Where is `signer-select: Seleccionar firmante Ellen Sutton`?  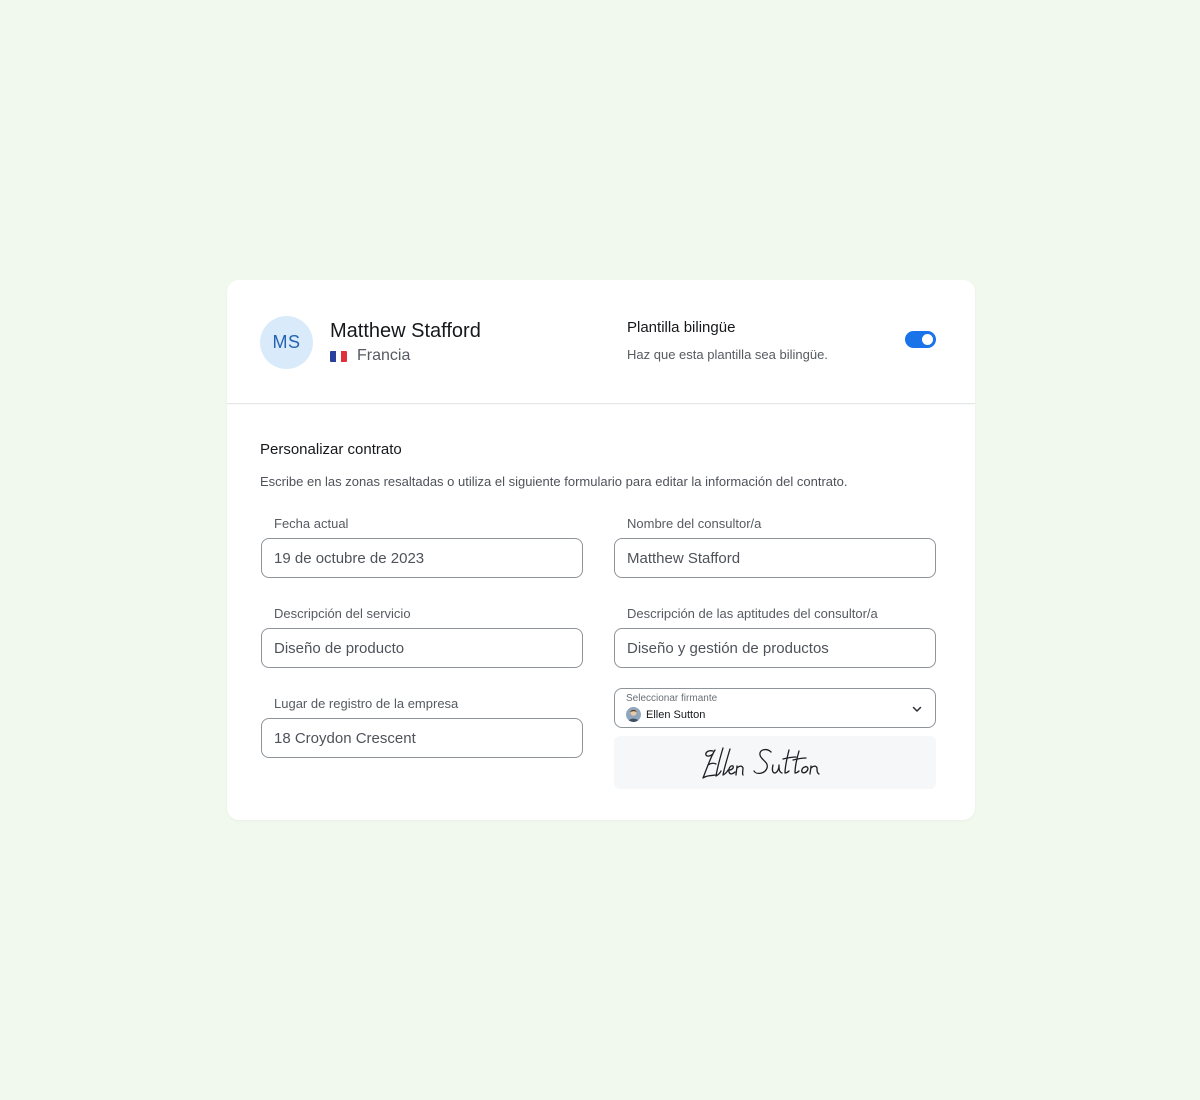
signer-select: Seleccionar firmante Ellen Sutton is located at coordinates (775, 708).